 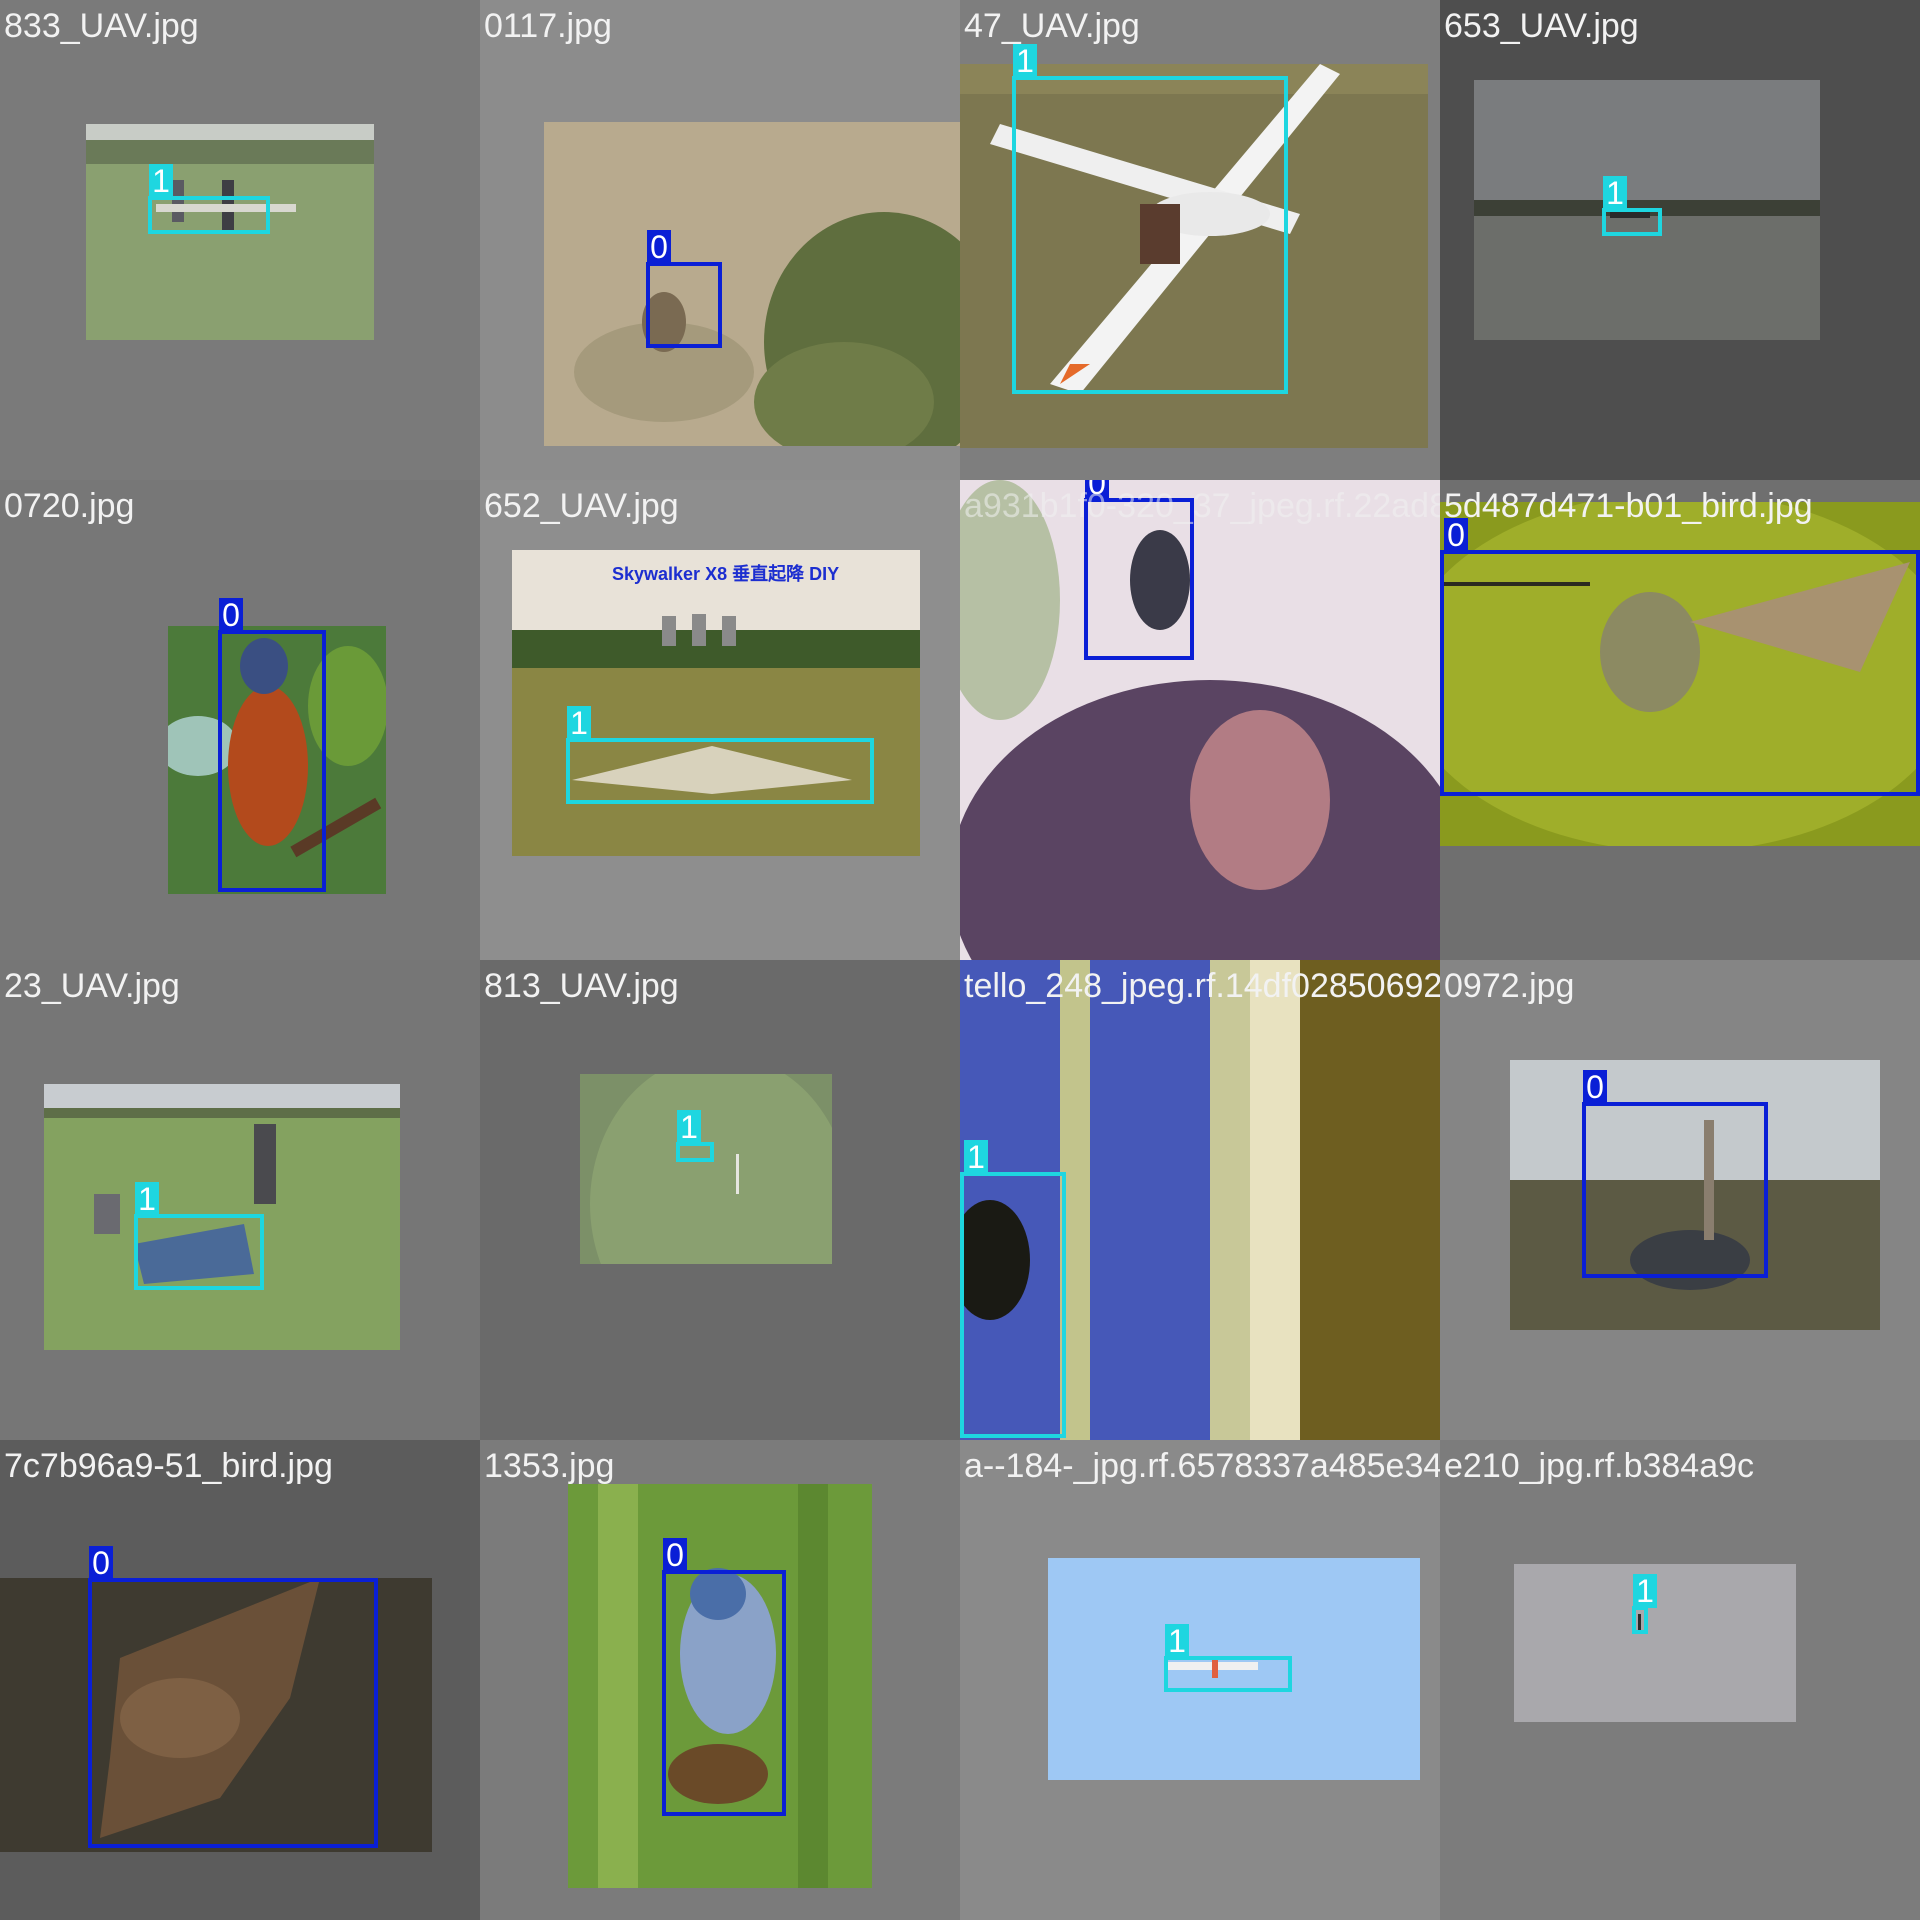 I want to click on tile-652-uav: 652_UAV.jpg Skywalker X8 垂直起降 DIY 1, so click(x=720, y=720).